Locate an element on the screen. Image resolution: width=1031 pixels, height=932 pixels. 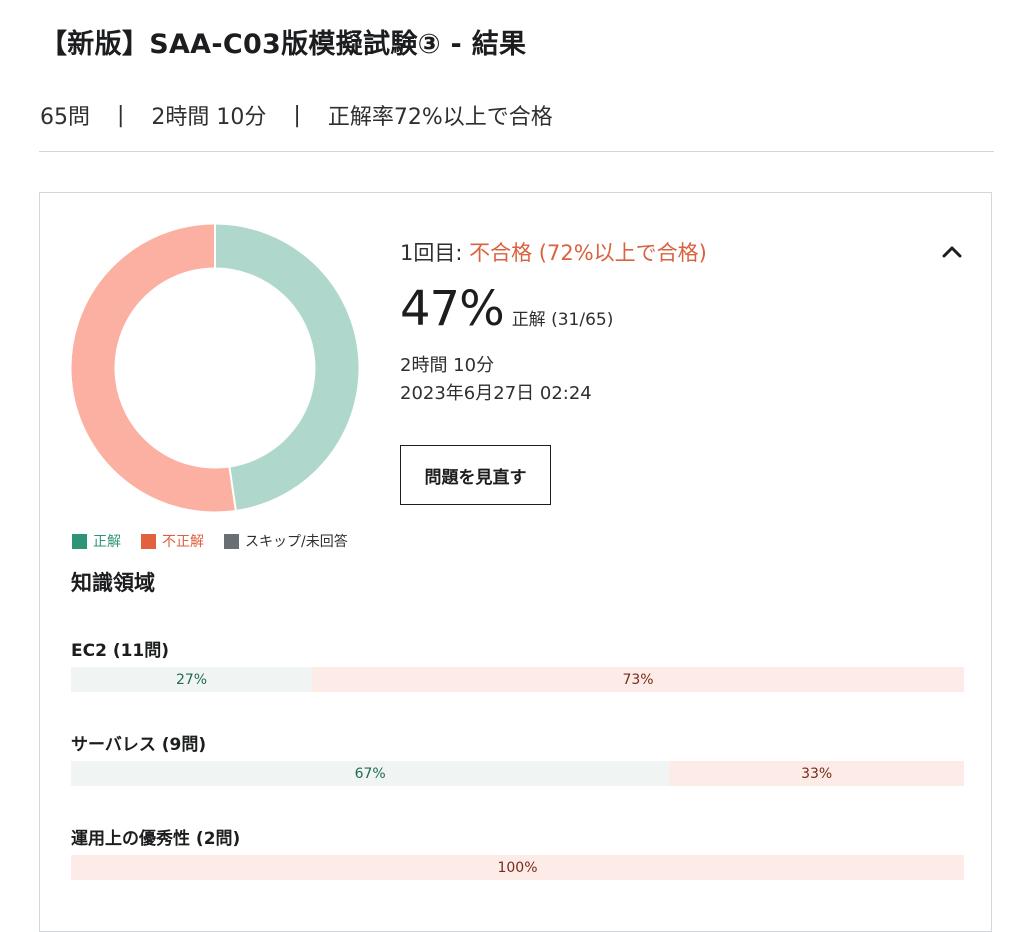
attempt-label: 1回目: is located at coordinates (431, 253).